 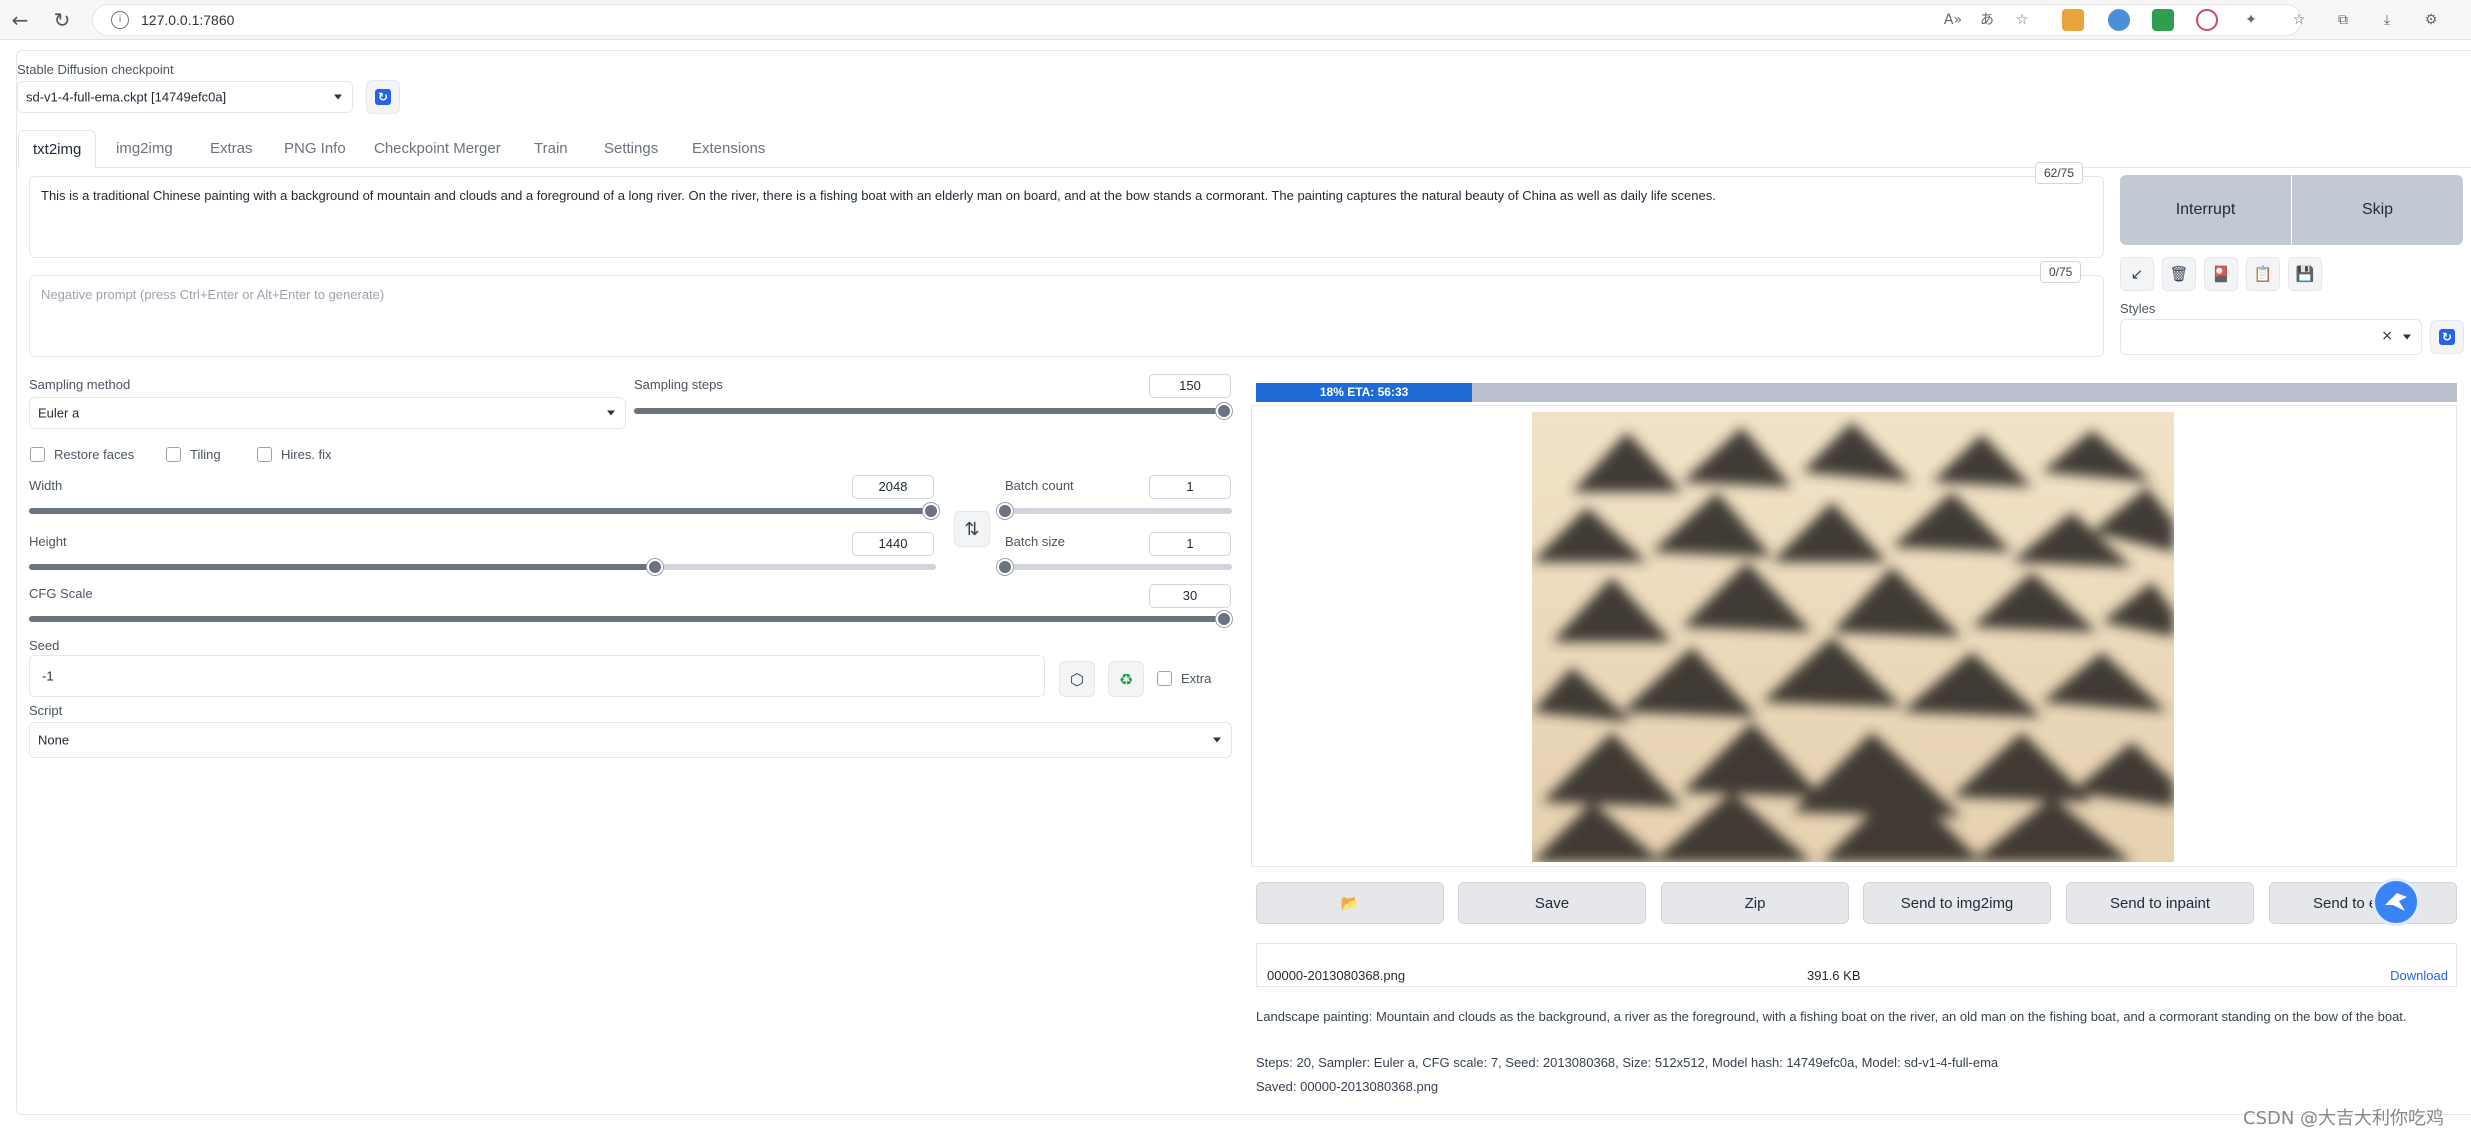 What do you see at coordinates (126, 97) in the screenshot?
I see `checkpoint-value: sd-v1-4-full-ema.ckpt [14749efc0a]` at bounding box center [126, 97].